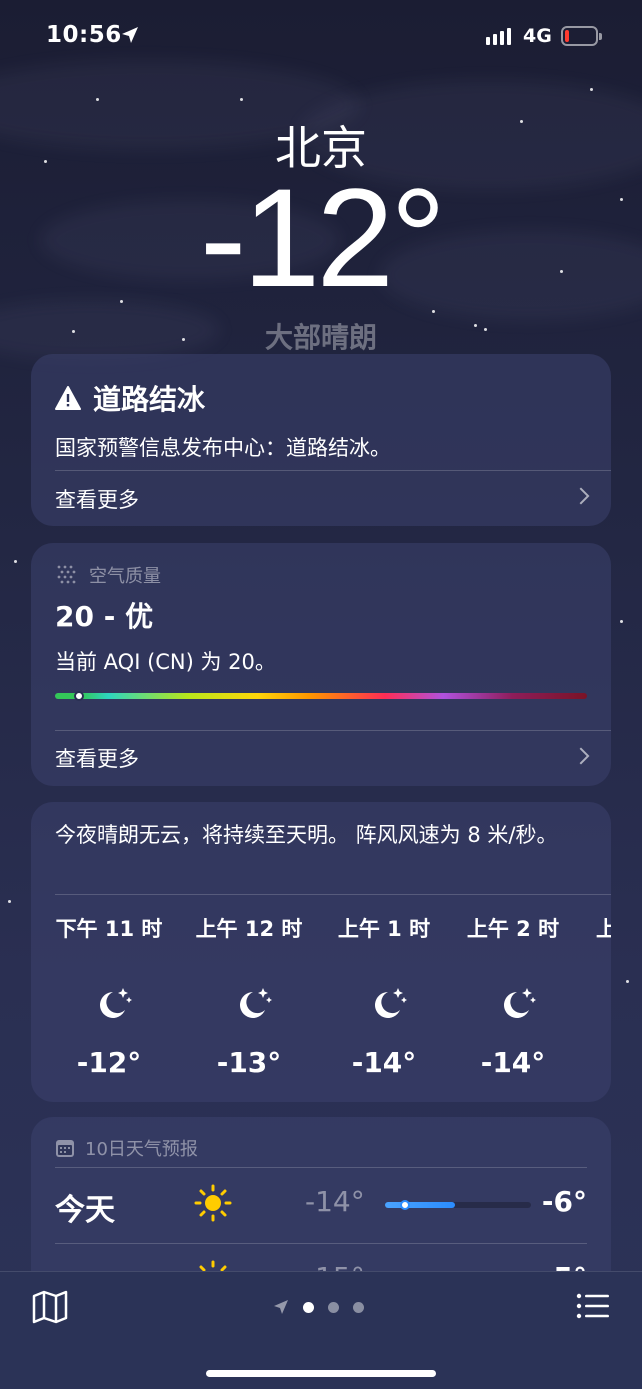 The image size is (642, 1389). I want to click on temperature-range-fill, so click(420, 1205).